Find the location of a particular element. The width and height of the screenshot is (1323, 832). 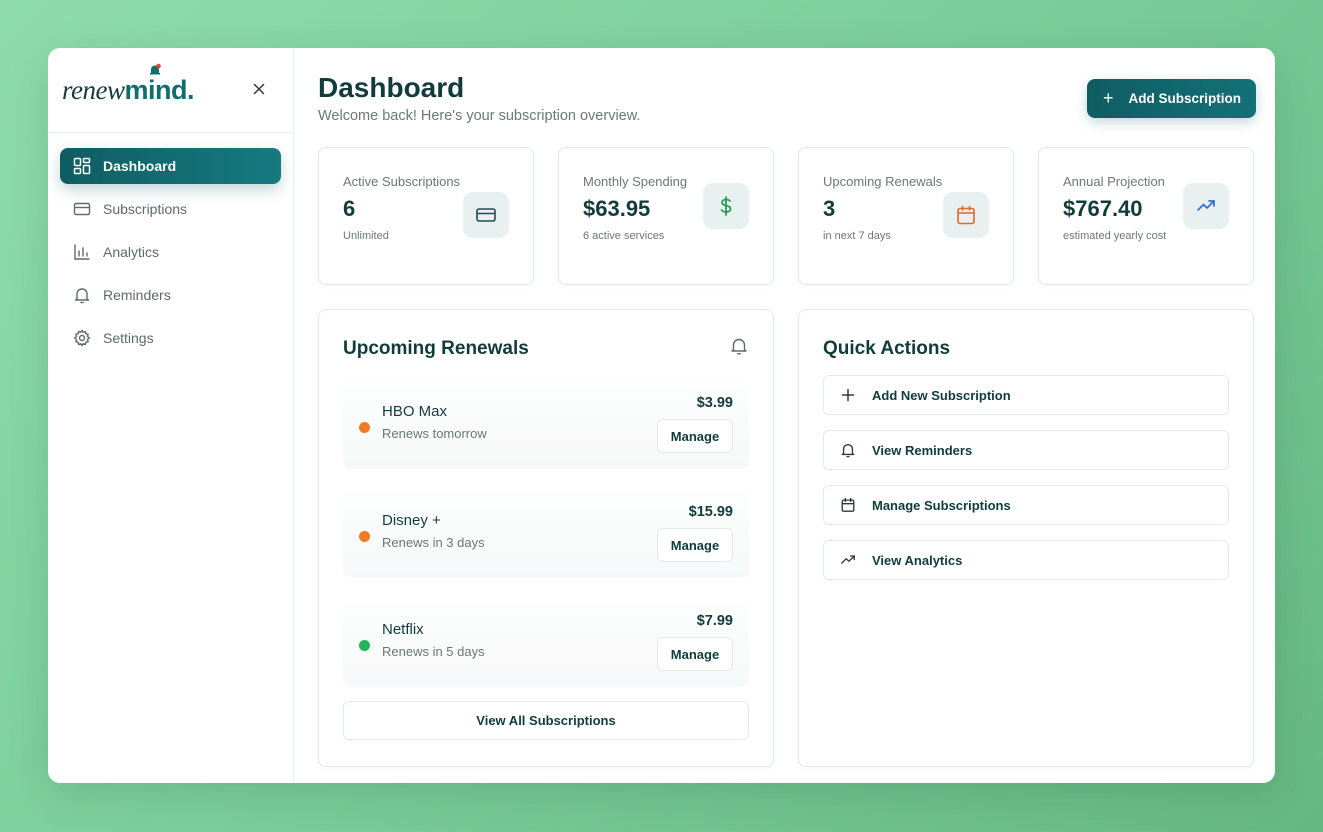

quick-action-add-subscription: Add New Subscription is located at coordinates (1026, 395).